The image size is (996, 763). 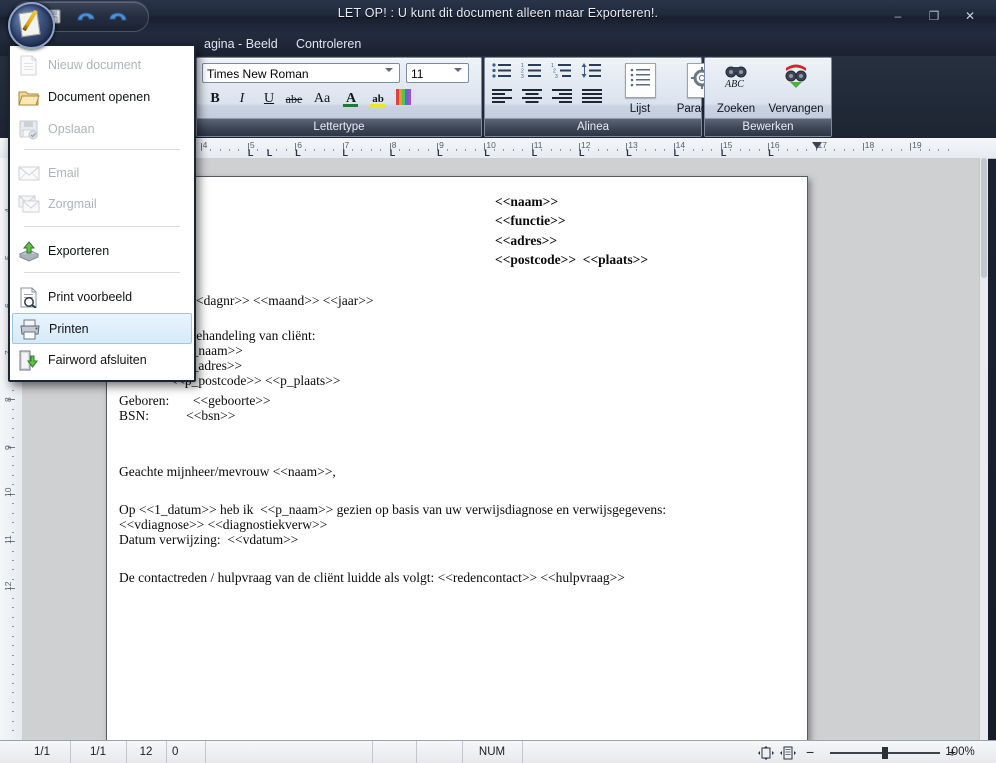 What do you see at coordinates (227, 471) in the screenshot?
I see `document-body-line: Geachte mijnheer/mevrouw <<naam>>,` at bounding box center [227, 471].